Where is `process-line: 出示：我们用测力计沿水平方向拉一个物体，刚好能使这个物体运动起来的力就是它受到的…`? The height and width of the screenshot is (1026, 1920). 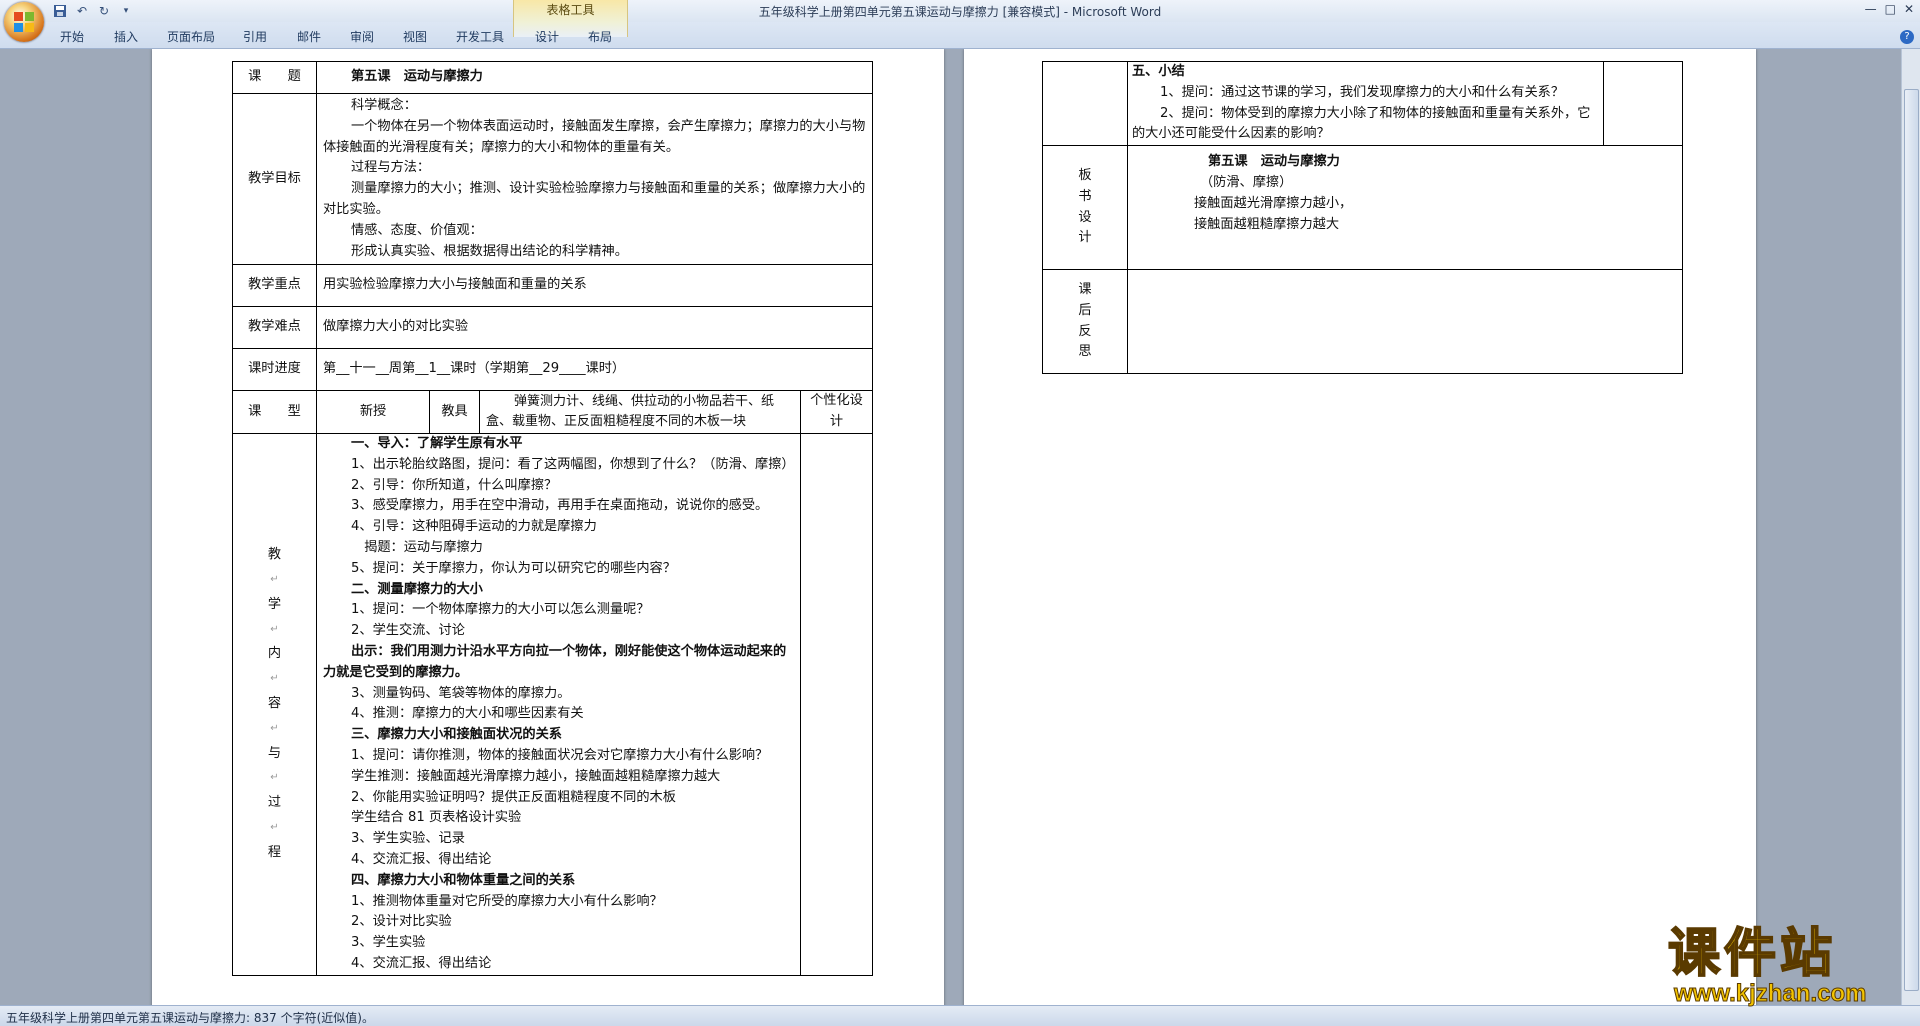
process-line: 出示：我们用测力计沿水平方向拉一个物体，刚好能使这个物体运动起来的力就是它受到的… is located at coordinates (555, 661).